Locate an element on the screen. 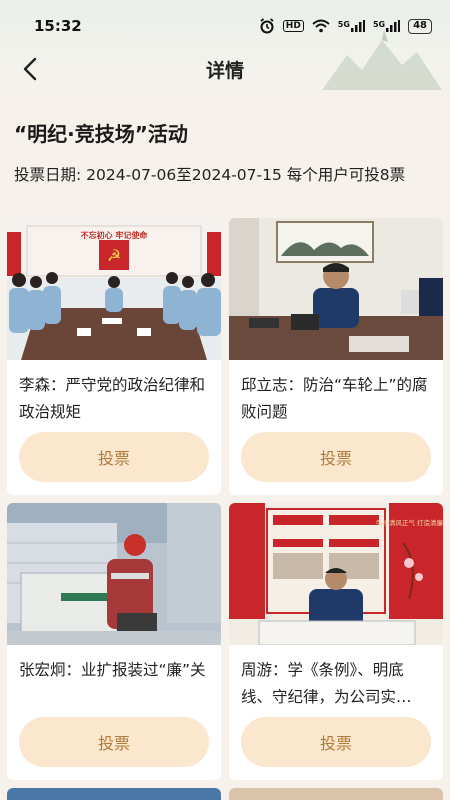 The width and height of the screenshot is (450, 800). status-bar: 15:32 HD 5G 5G 48 is located at coordinates (225, 26).